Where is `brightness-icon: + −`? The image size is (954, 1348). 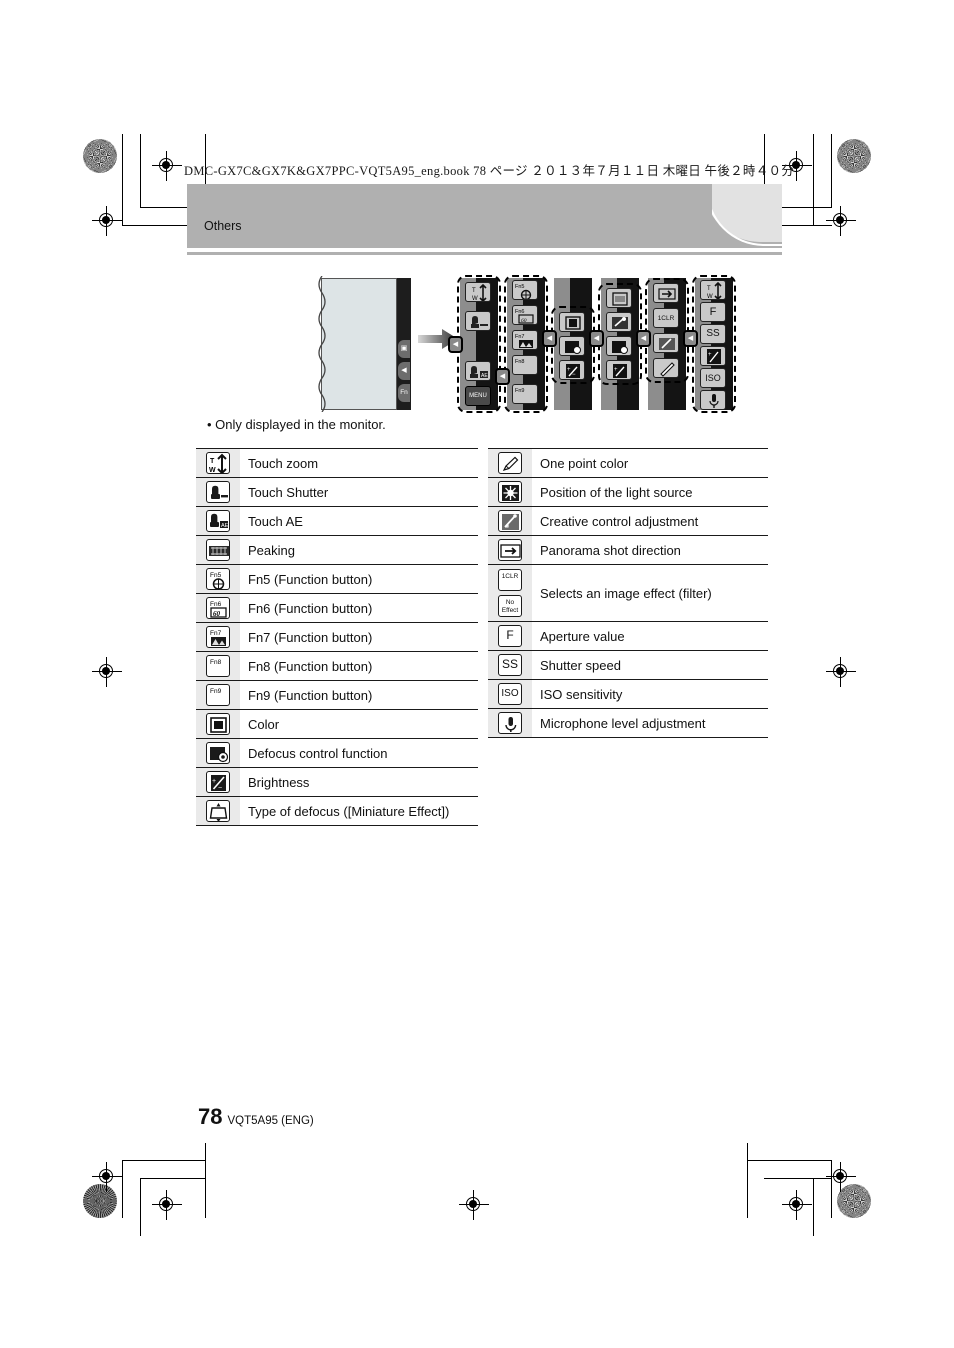
brightness-icon: + − is located at coordinates (218, 782).